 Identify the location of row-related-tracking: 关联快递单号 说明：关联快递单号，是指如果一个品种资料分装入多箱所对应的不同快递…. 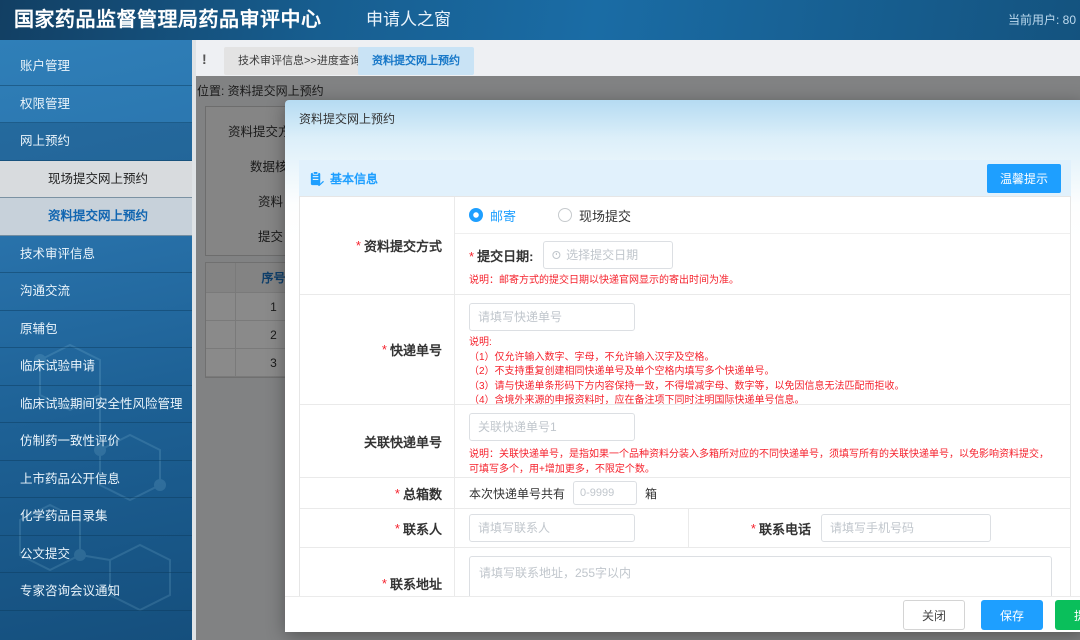
(685, 441).